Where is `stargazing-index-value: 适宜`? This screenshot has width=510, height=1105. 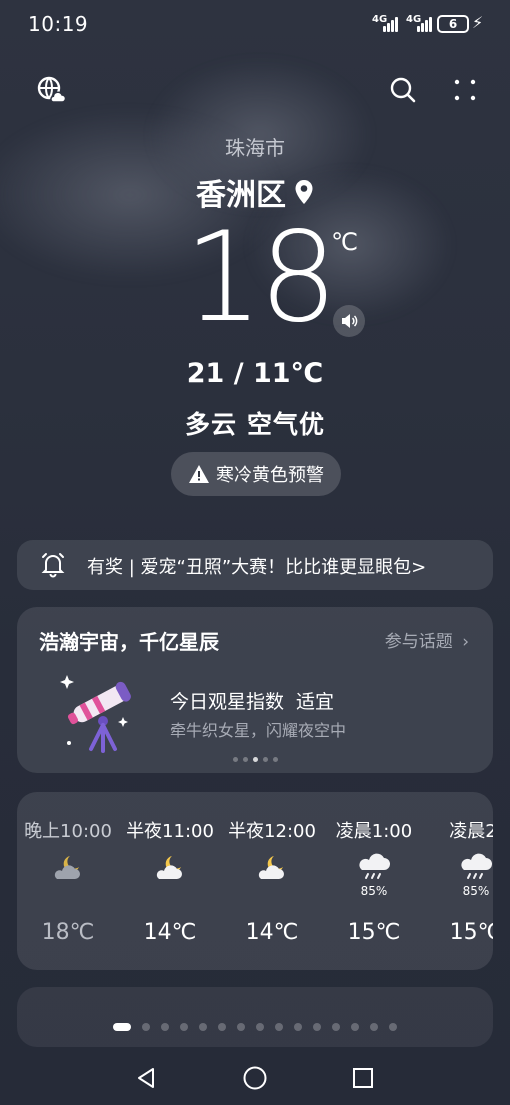 stargazing-index-value: 适宜 is located at coordinates (315, 702).